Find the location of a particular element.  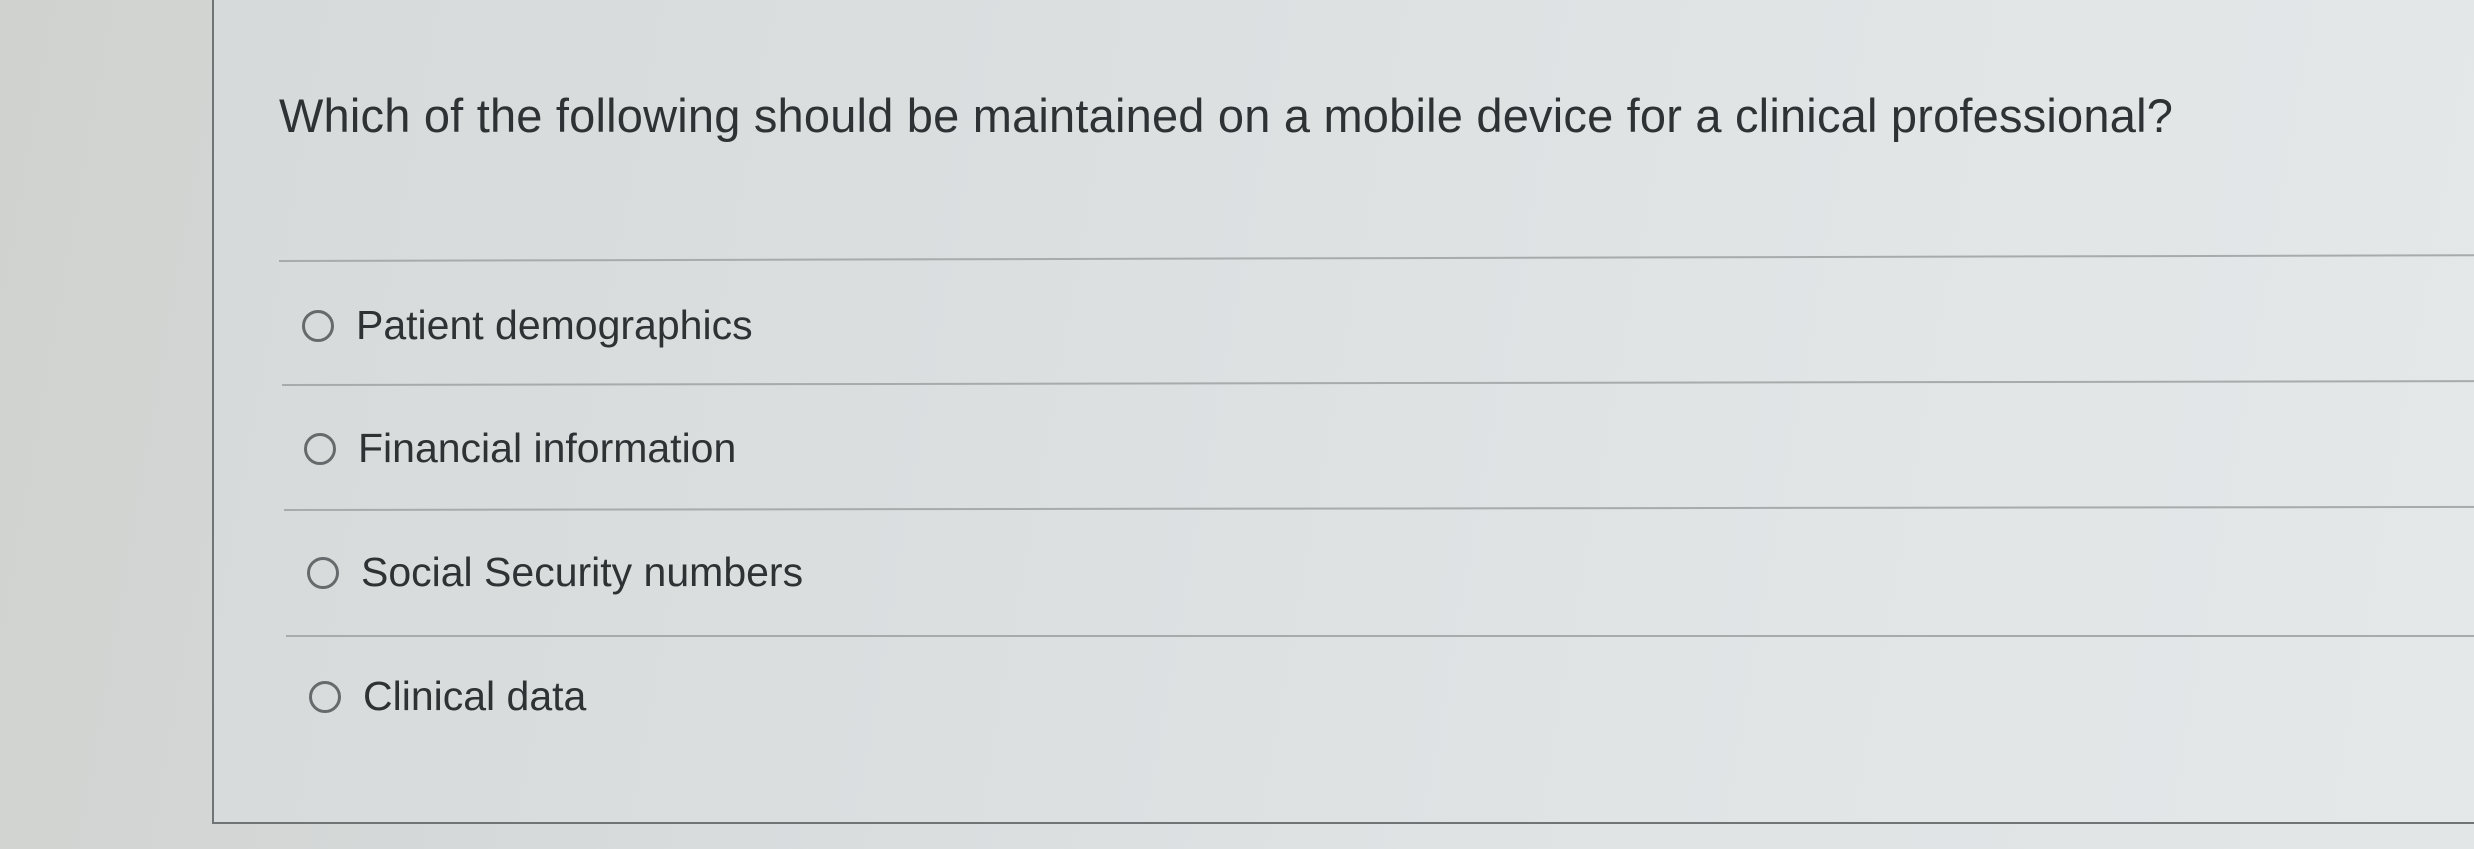

option-label: Clinical data is located at coordinates (475, 696).